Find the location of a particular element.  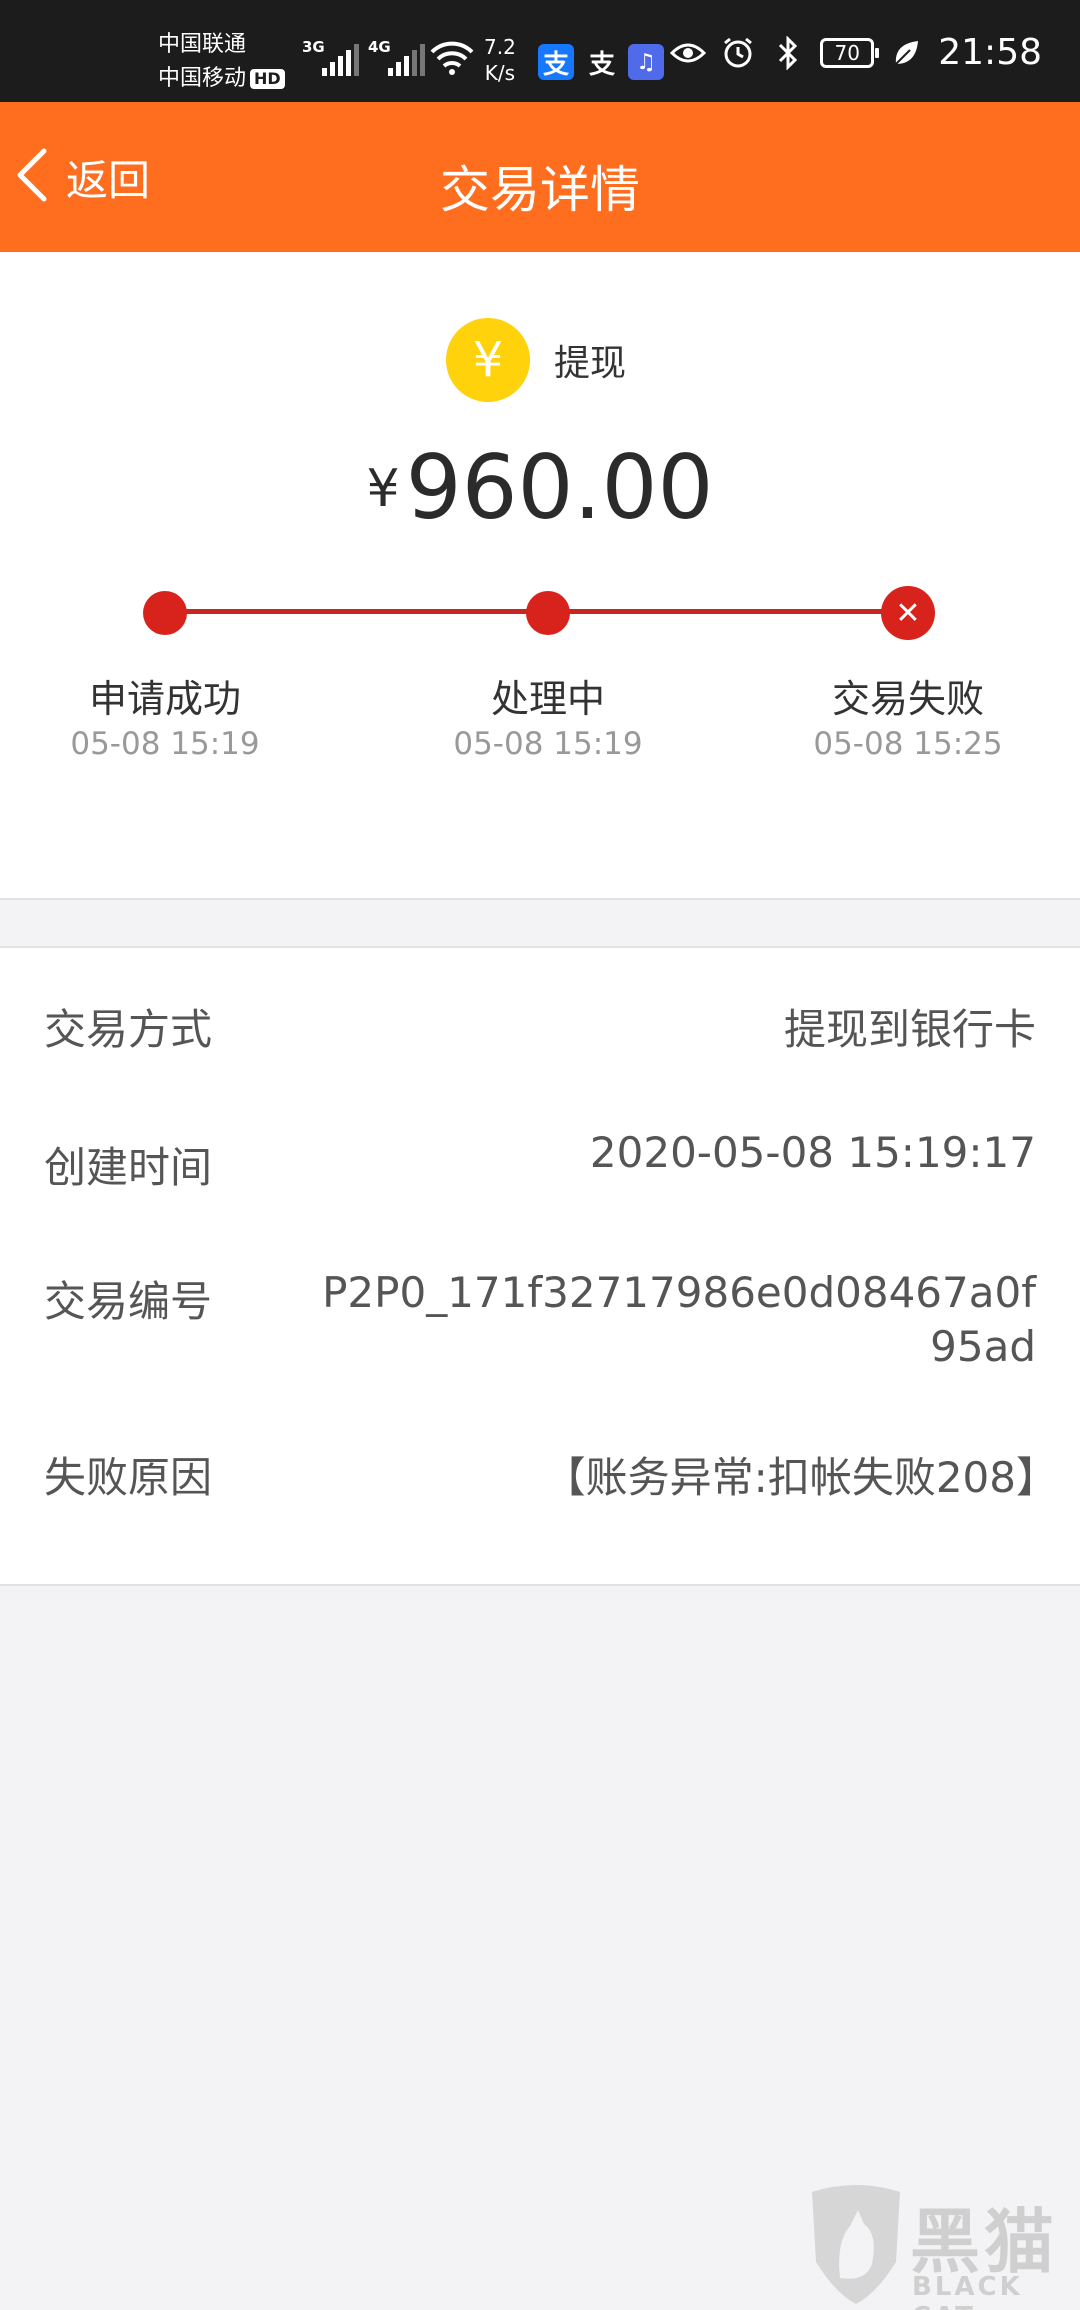

carrier-1: 中国联通 is located at coordinates (202, 44).